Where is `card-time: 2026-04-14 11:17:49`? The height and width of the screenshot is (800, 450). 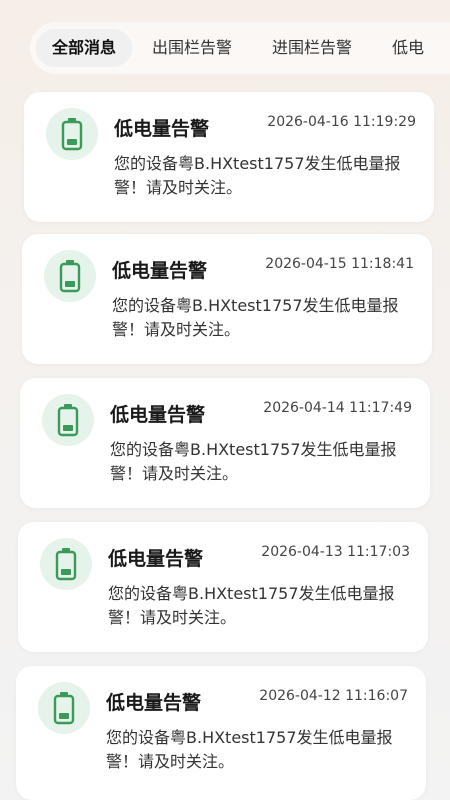
card-time: 2026-04-14 11:17:49 is located at coordinates (337, 408).